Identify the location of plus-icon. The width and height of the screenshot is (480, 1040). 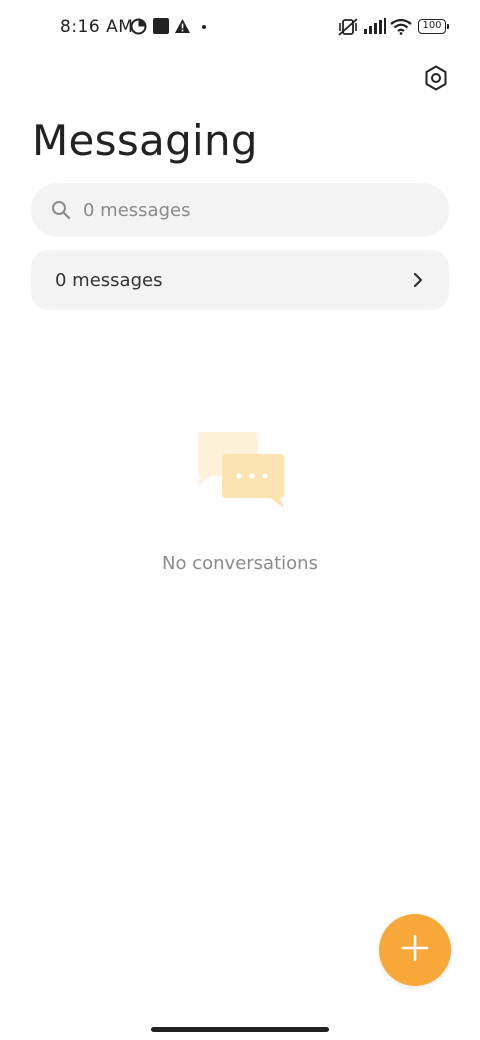
(415, 950).